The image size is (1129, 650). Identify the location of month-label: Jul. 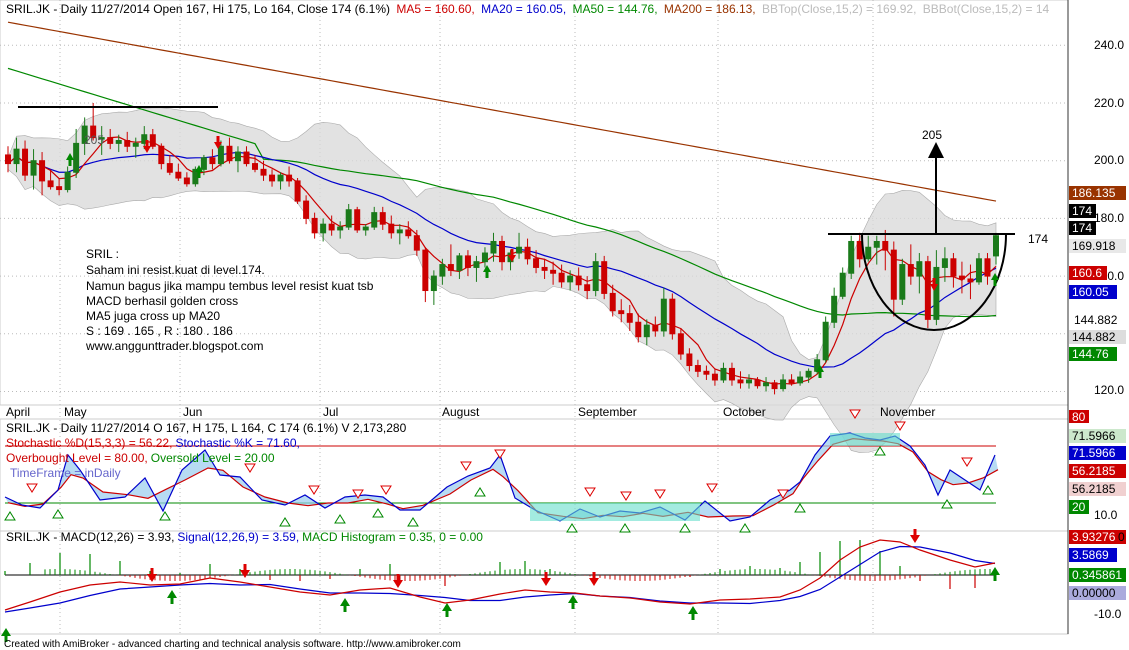
(330, 412).